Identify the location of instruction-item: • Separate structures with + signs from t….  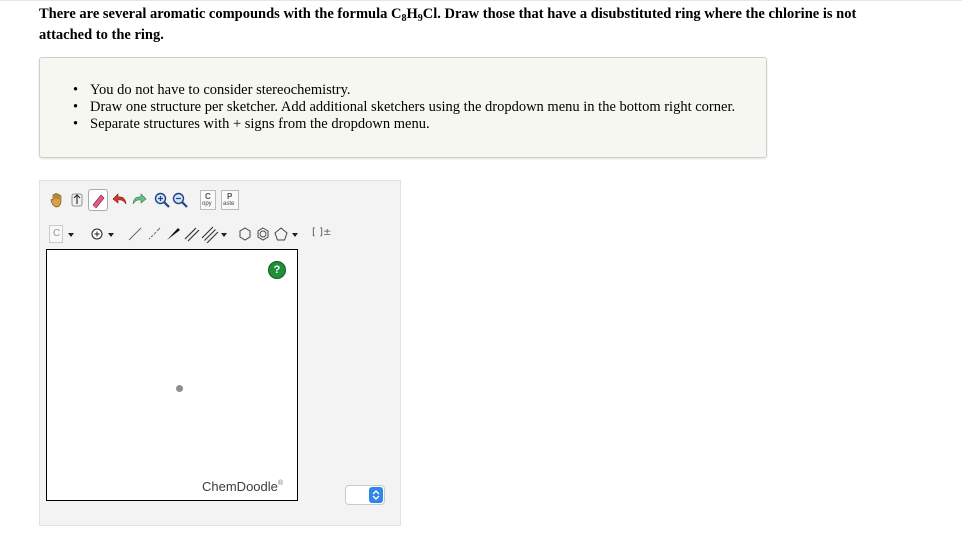
(251, 124).